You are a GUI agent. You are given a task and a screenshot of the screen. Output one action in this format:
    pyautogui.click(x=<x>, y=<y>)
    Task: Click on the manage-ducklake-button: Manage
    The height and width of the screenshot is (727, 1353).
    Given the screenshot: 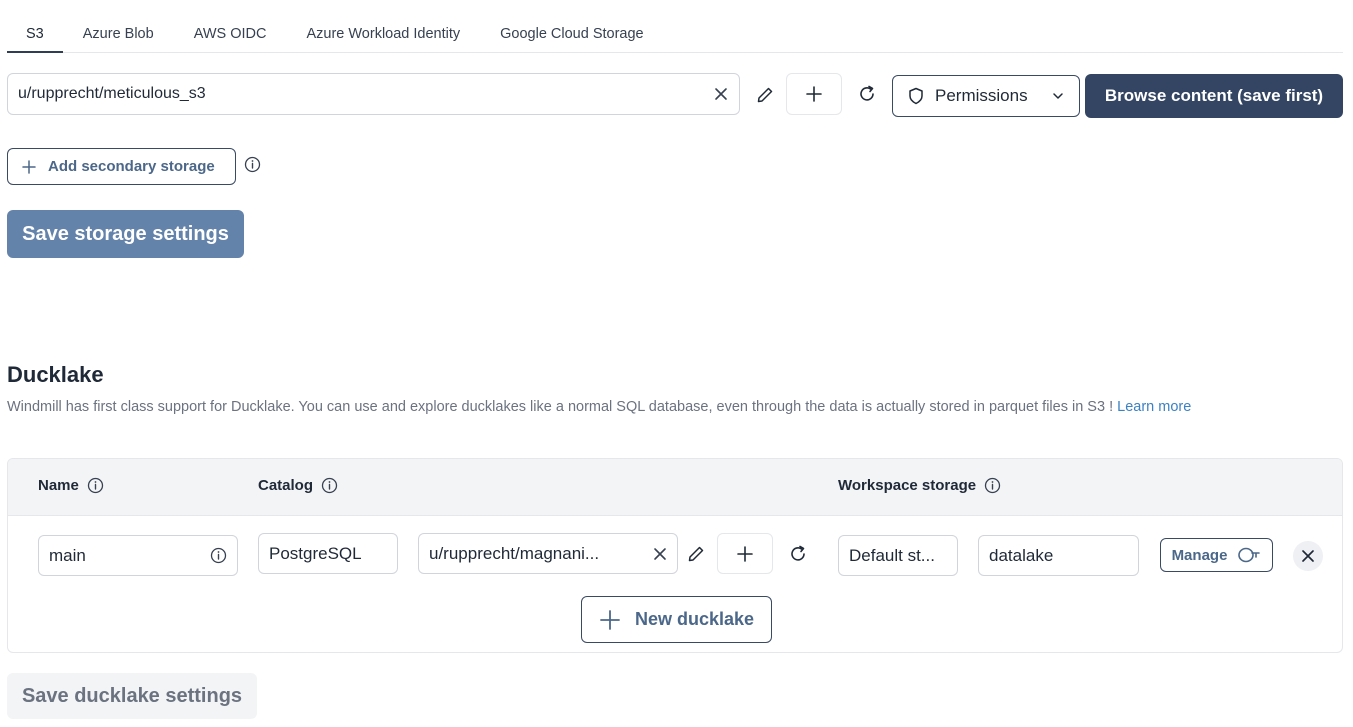 What is the action you would take?
    pyautogui.click(x=1216, y=555)
    